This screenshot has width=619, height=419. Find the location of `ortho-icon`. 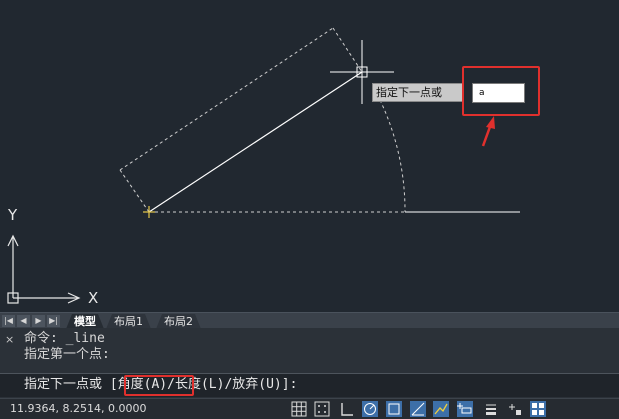

ortho-icon is located at coordinates (347, 409).